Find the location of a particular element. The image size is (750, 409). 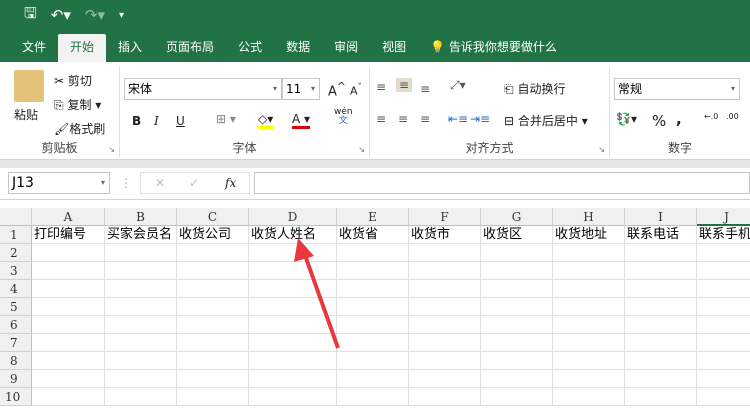

annotation-arrow is located at coordinates (317, 293).